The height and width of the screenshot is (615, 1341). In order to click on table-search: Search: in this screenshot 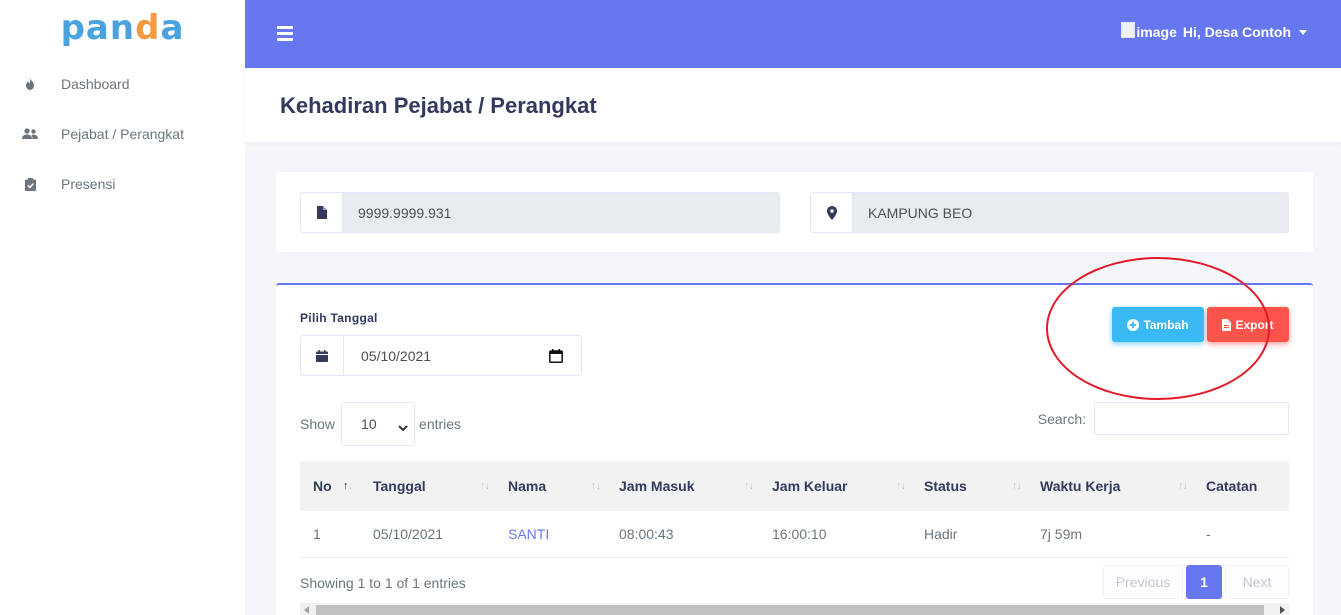, I will do `click(1163, 418)`.